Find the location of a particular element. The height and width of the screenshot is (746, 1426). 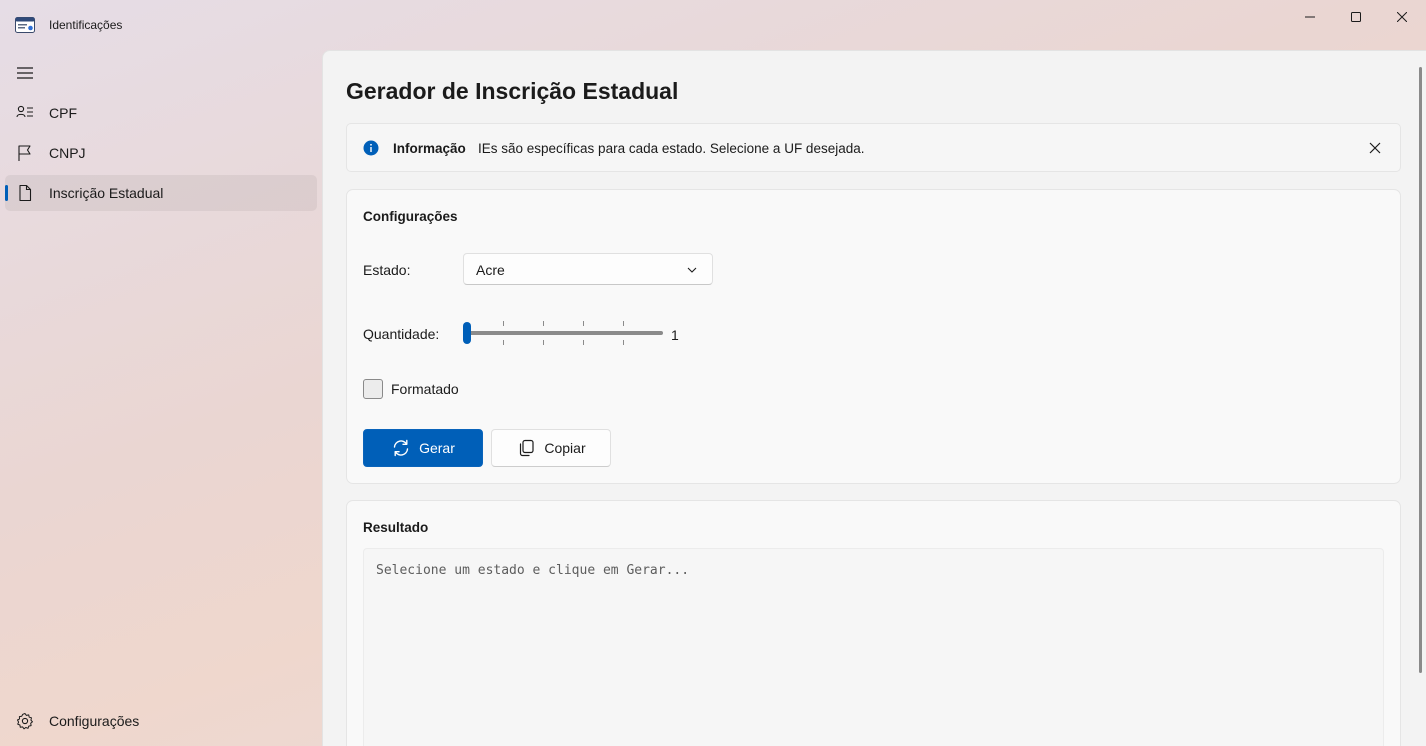

nav-item-cnpj: CNPJ is located at coordinates (161, 153).